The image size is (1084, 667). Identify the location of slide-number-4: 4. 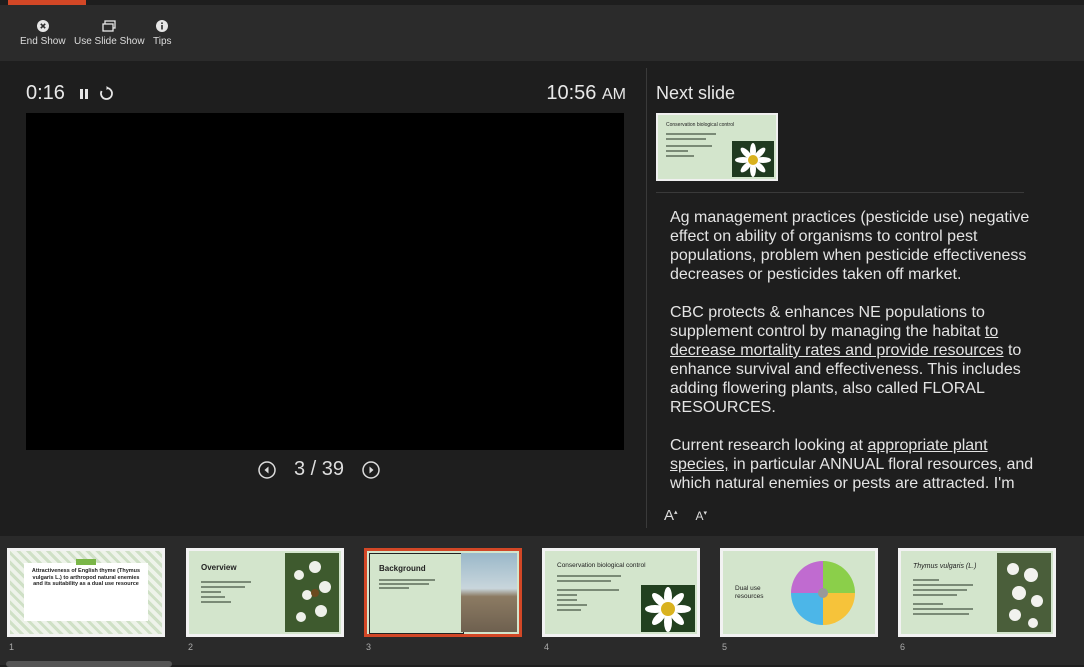
(547, 647).